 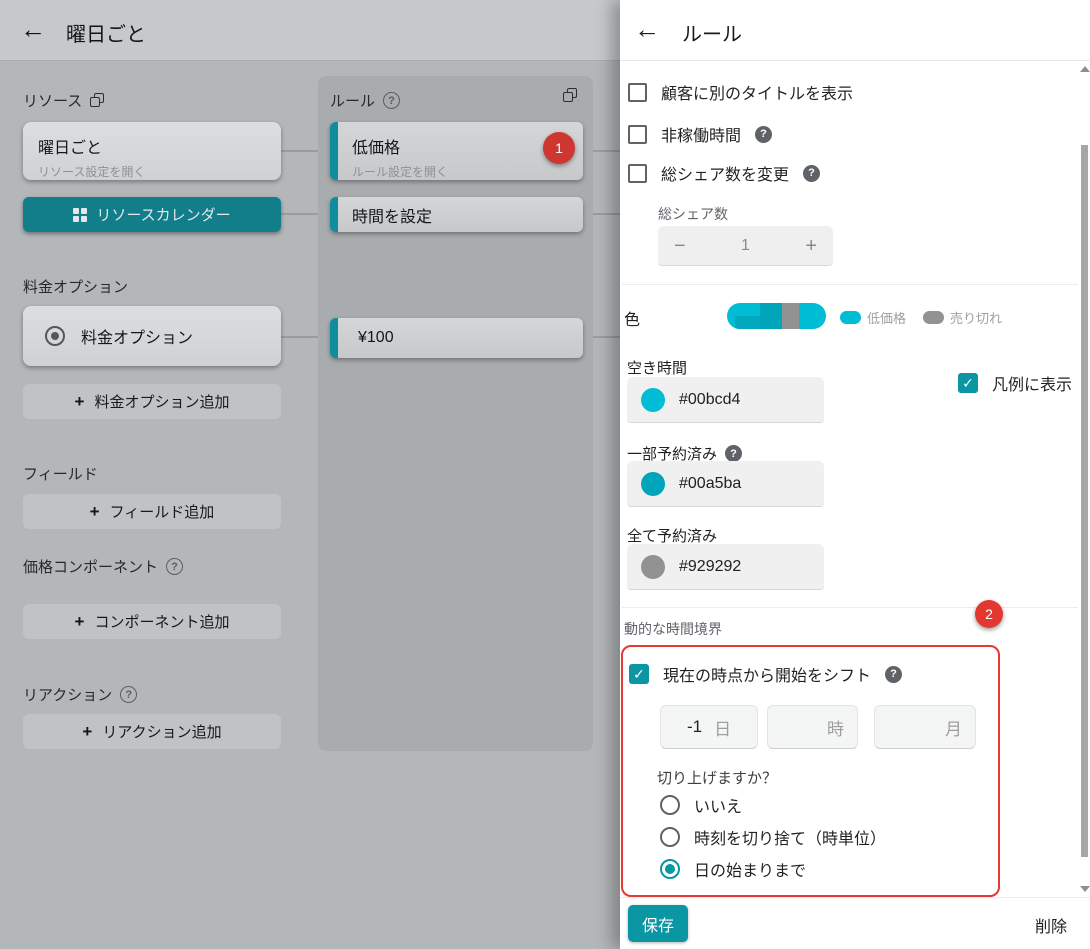 I want to click on add-reaction-button: + リアクション追加, so click(x=152, y=731).